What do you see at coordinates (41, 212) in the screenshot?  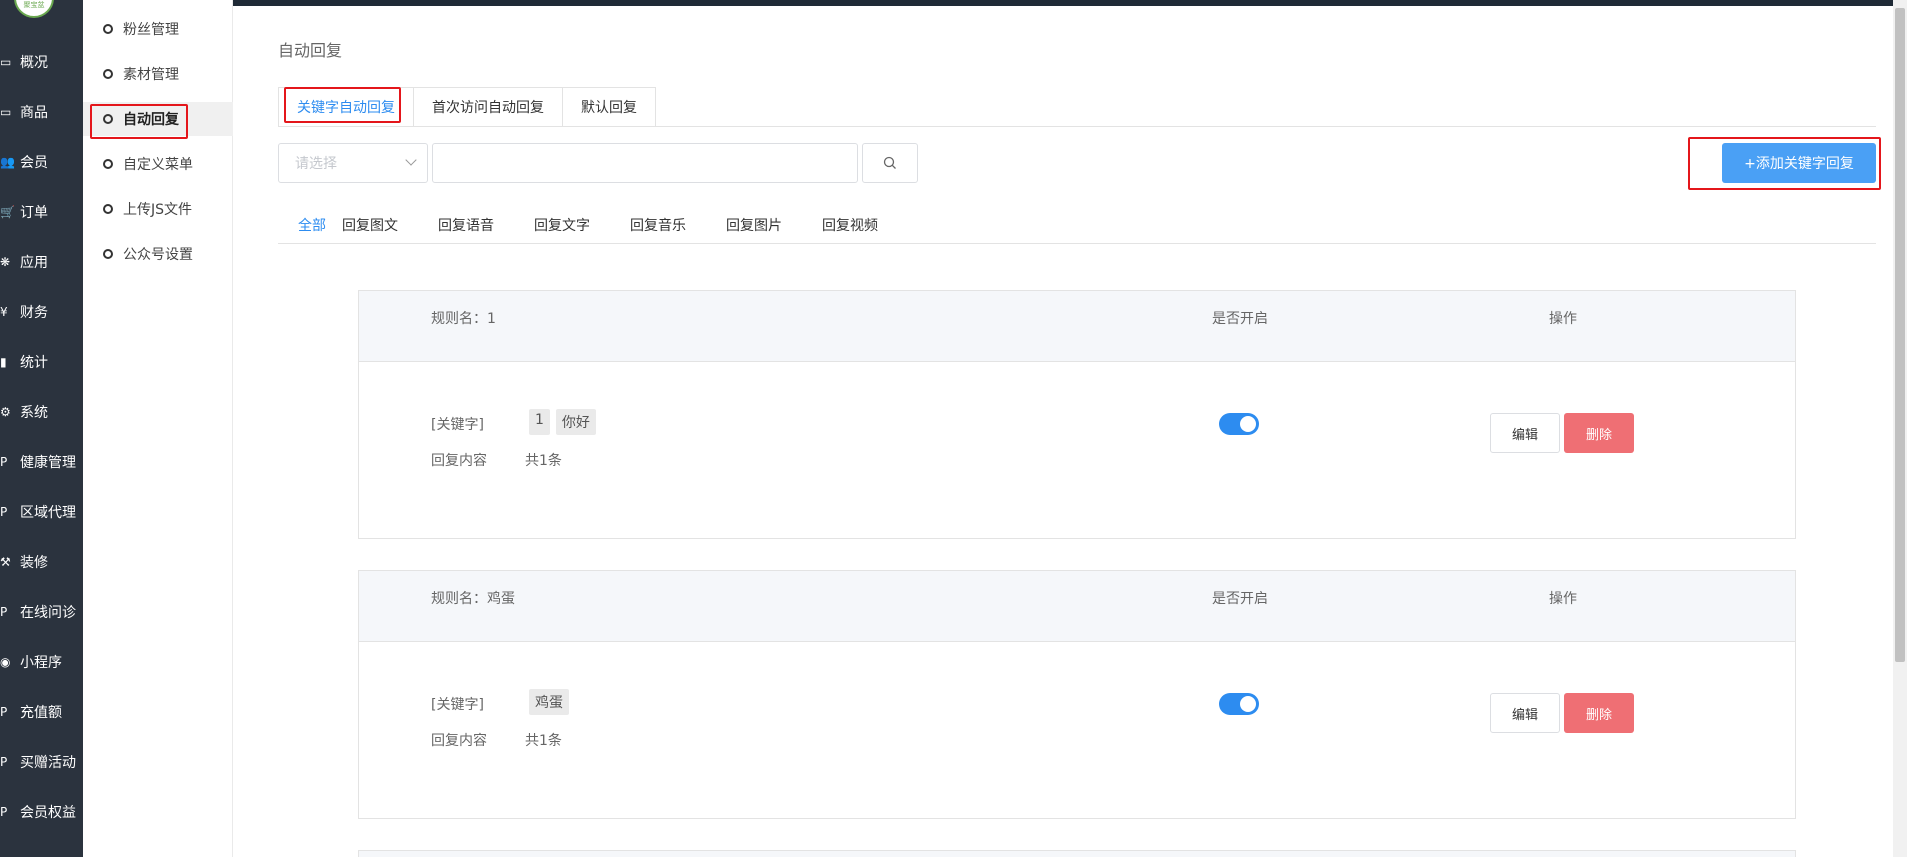 I see `sidebar-item: 🛒 订单` at bounding box center [41, 212].